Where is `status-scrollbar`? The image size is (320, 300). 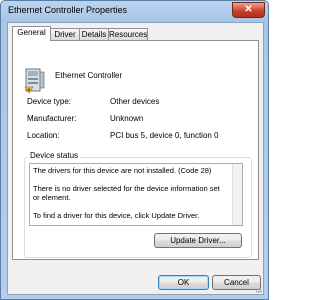 status-scrollbar is located at coordinates (237, 194).